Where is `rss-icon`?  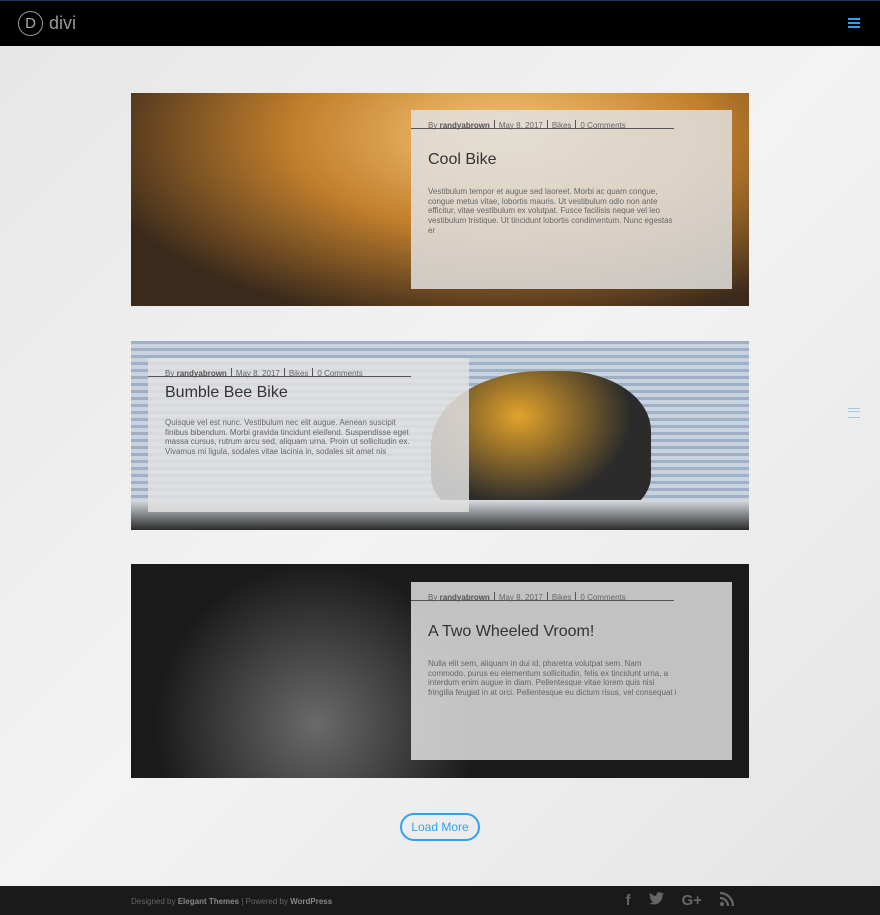
rss-icon is located at coordinates (727, 900).